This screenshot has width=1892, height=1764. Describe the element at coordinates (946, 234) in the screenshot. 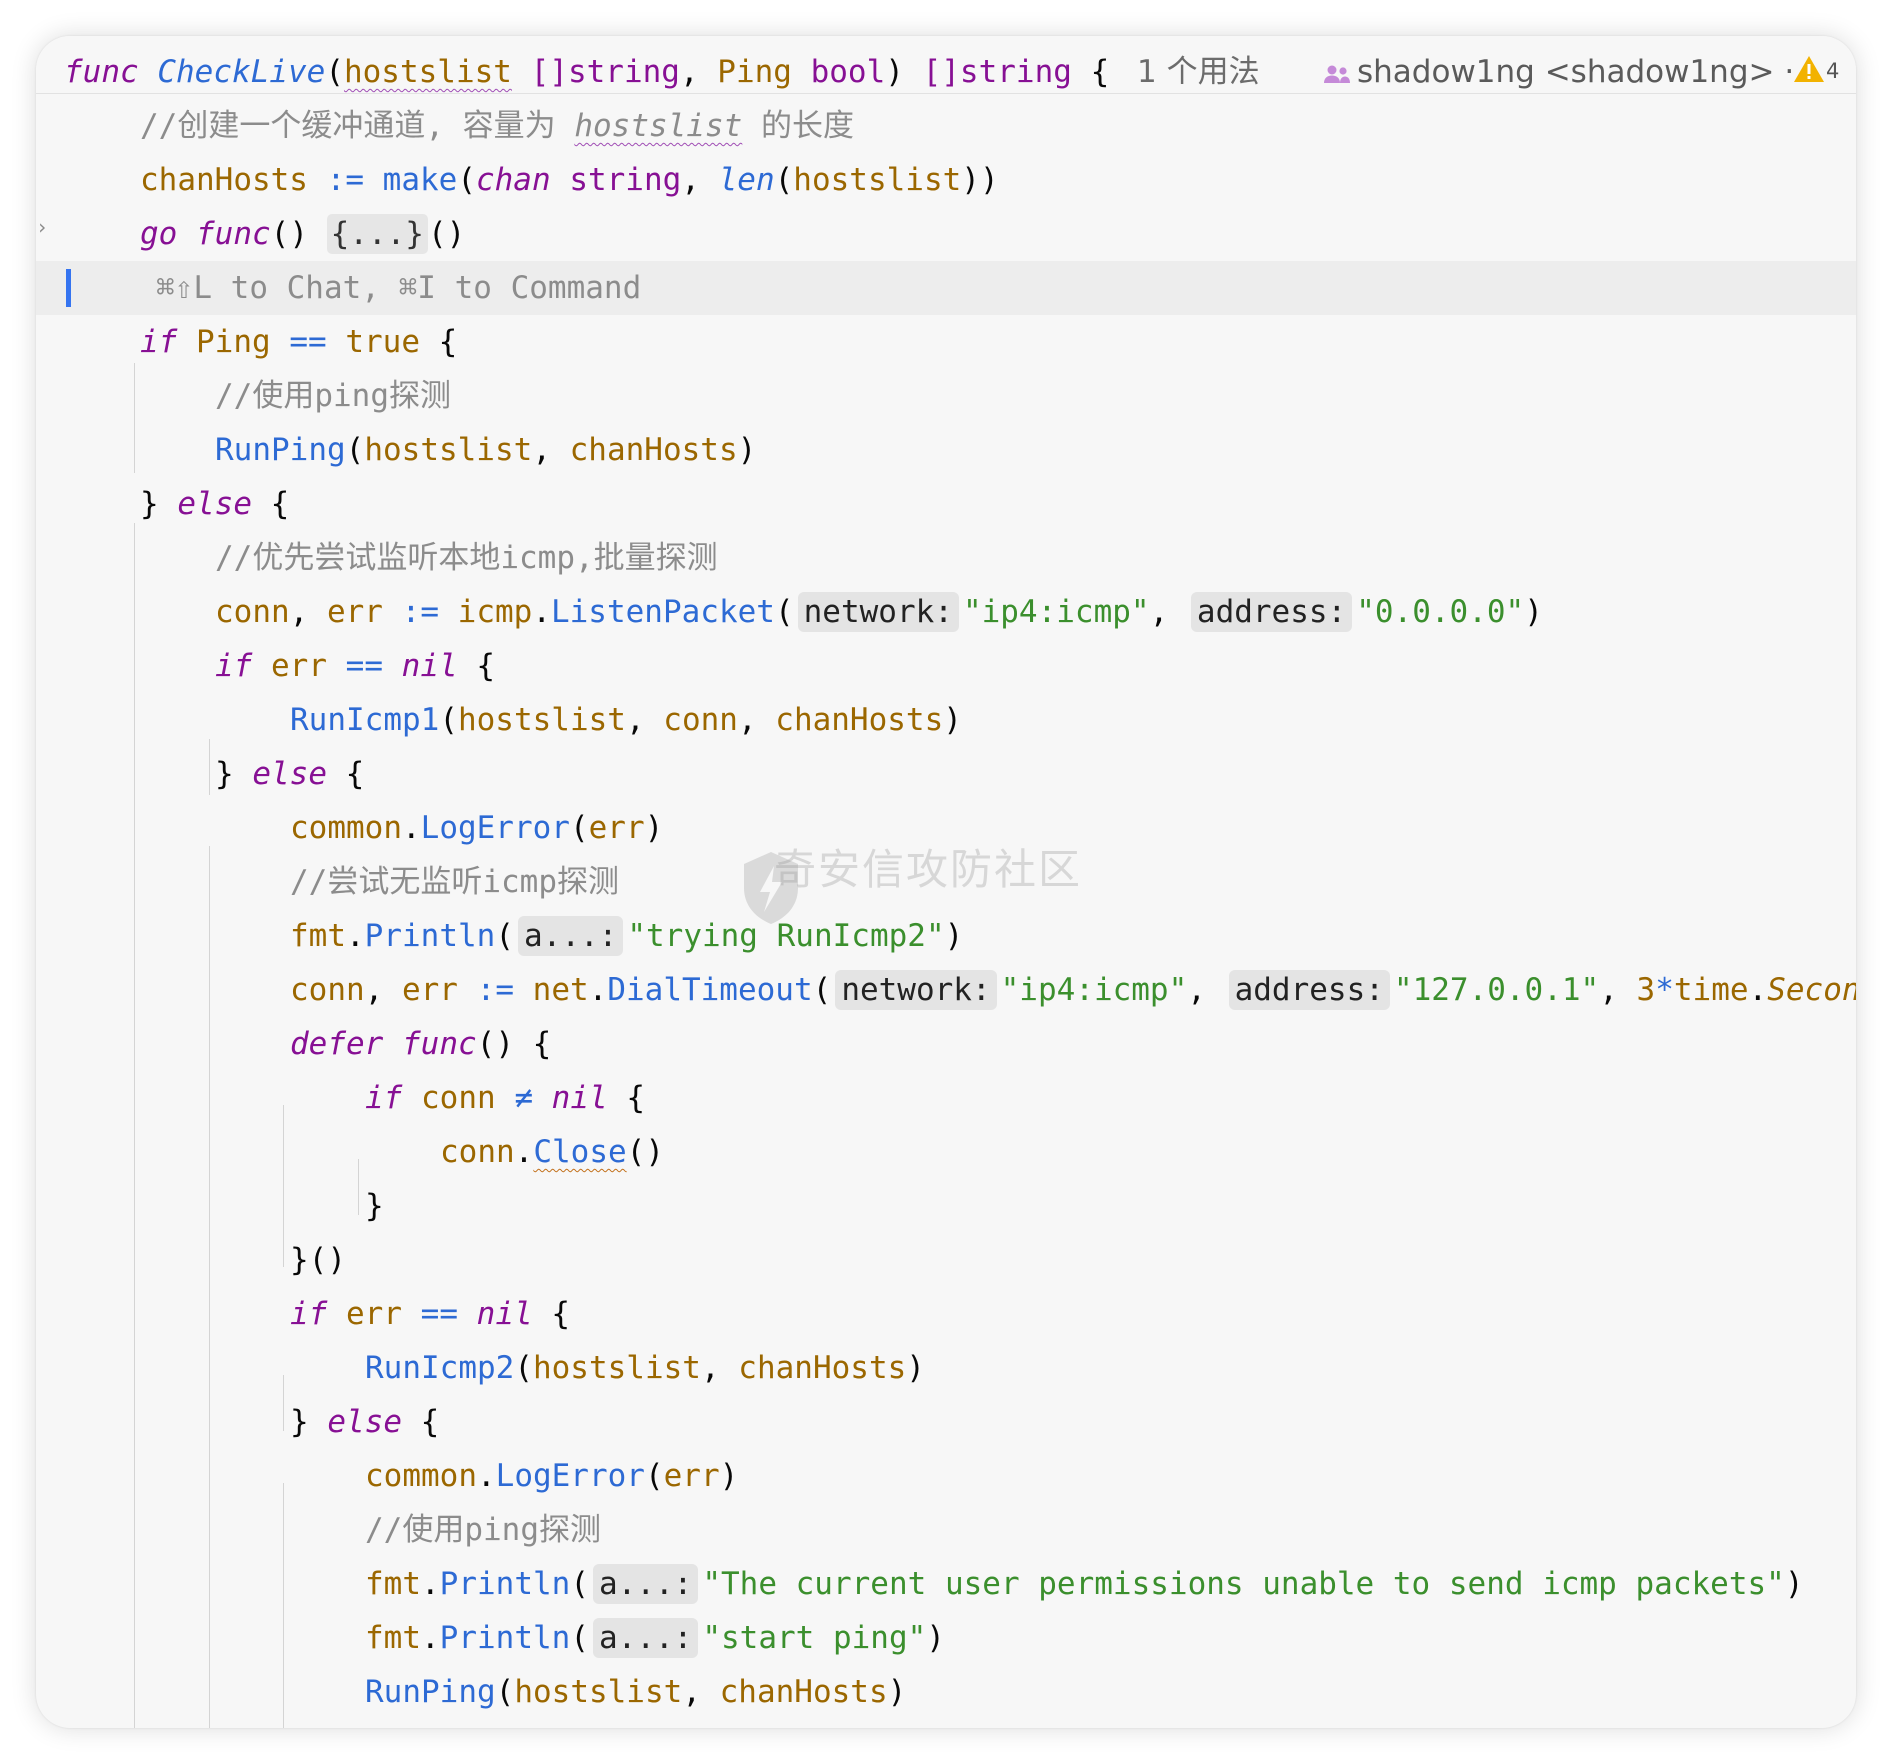

I see `code-line: go func() {...}()` at that location.